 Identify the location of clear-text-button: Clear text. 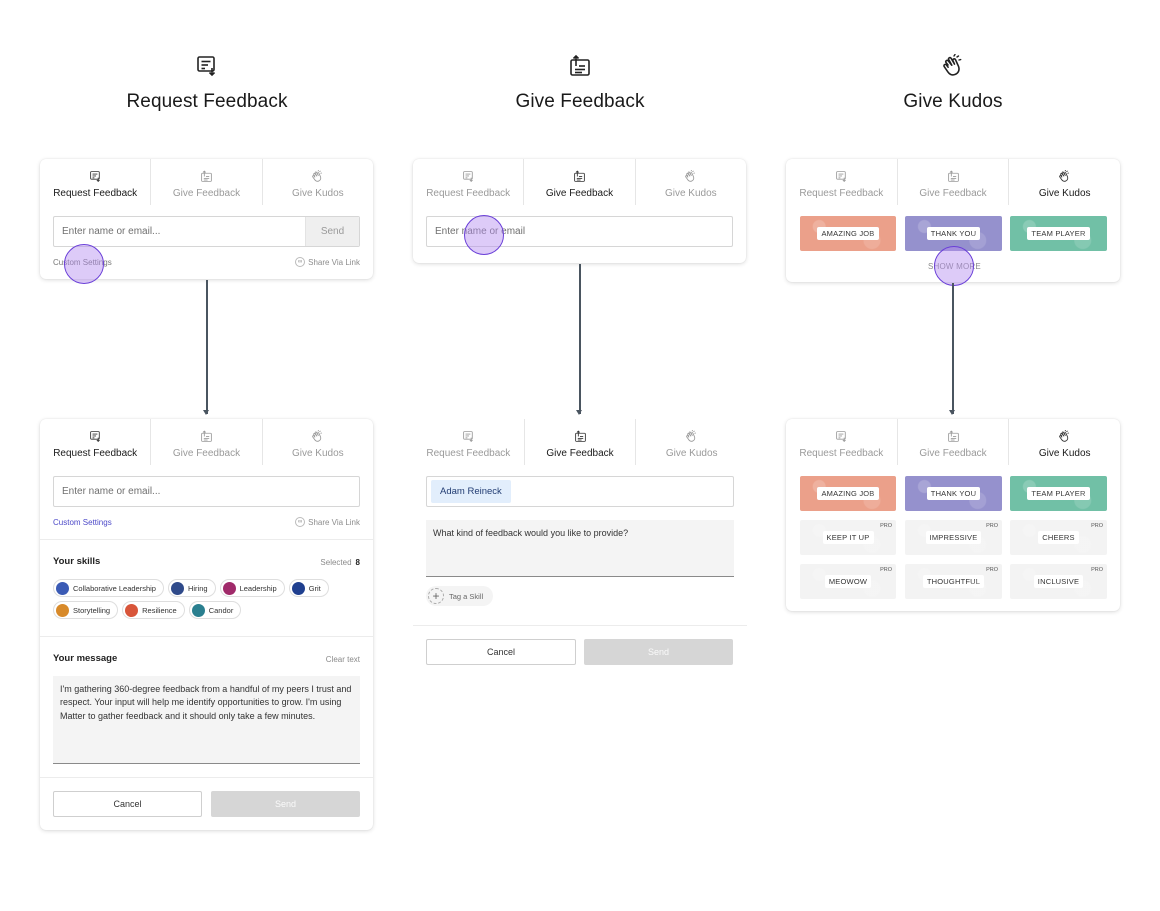
(343, 659).